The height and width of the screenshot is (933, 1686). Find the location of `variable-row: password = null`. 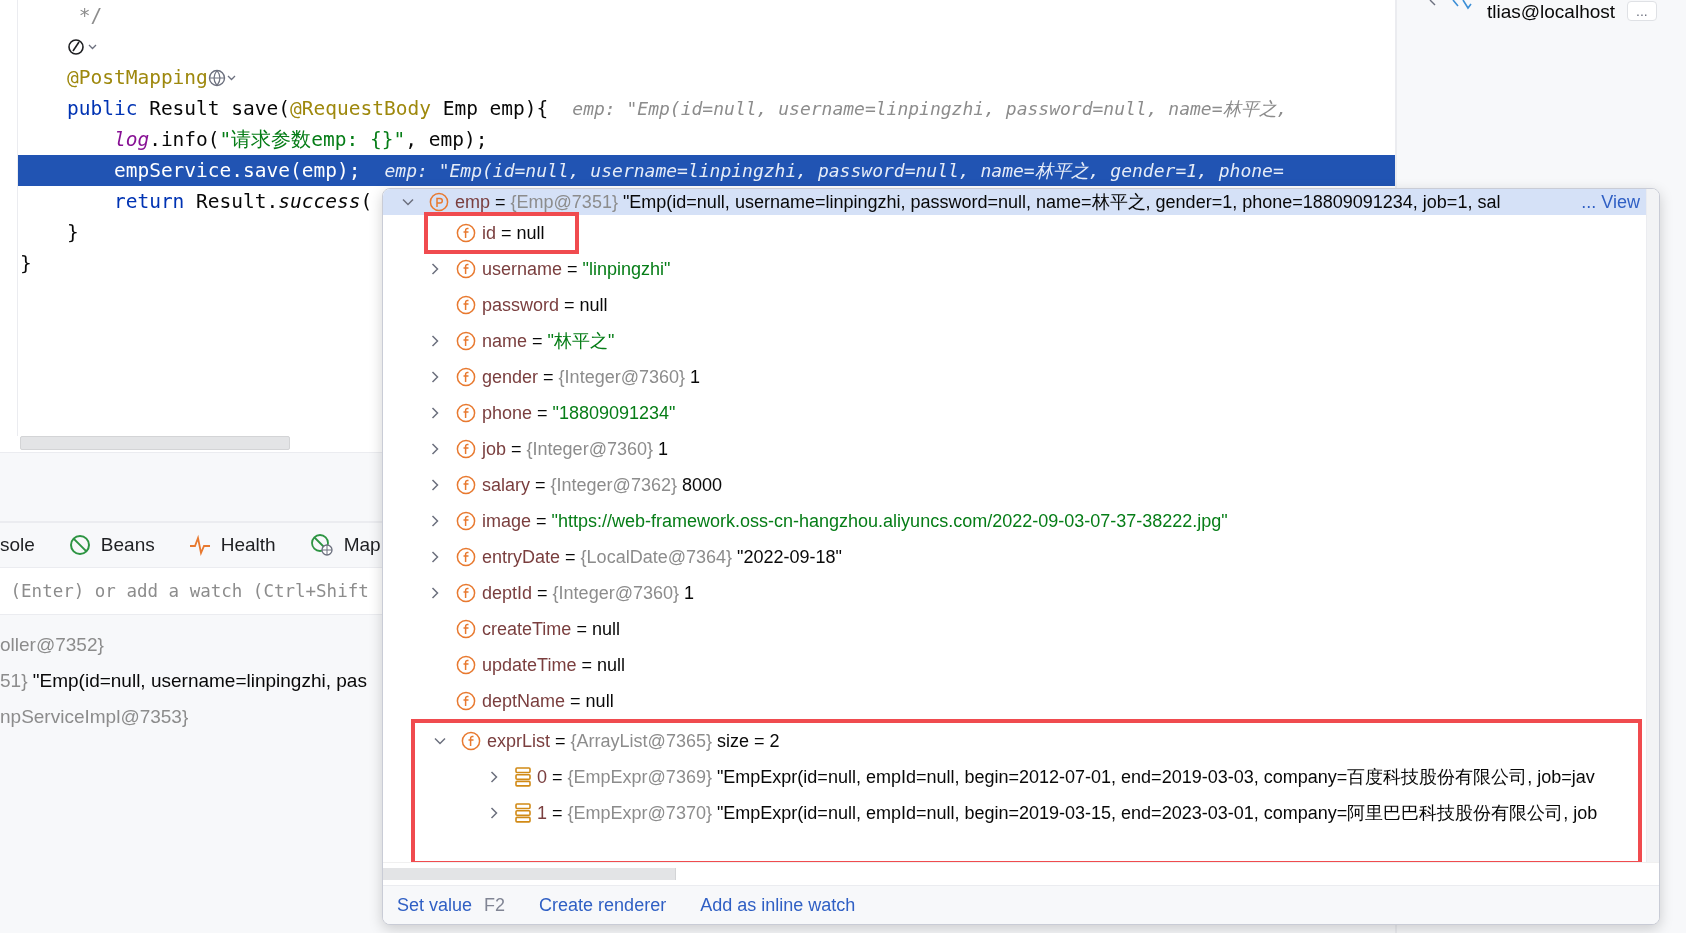

variable-row: password = null is located at coordinates (1014, 305).